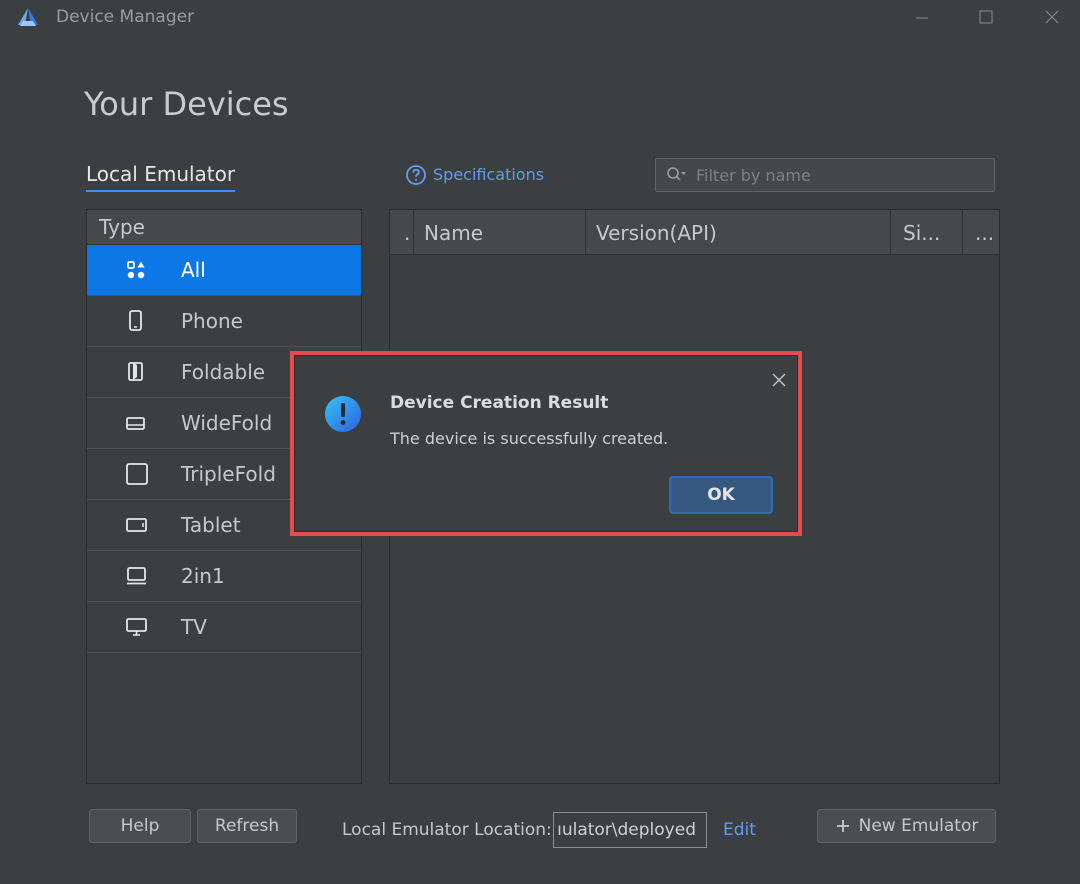 Image resolution: width=1080 pixels, height=884 pixels. What do you see at coordinates (529, 438) in the screenshot?
I see `dialog-message: The device is successfully created.` at bounding box center [529, 438].